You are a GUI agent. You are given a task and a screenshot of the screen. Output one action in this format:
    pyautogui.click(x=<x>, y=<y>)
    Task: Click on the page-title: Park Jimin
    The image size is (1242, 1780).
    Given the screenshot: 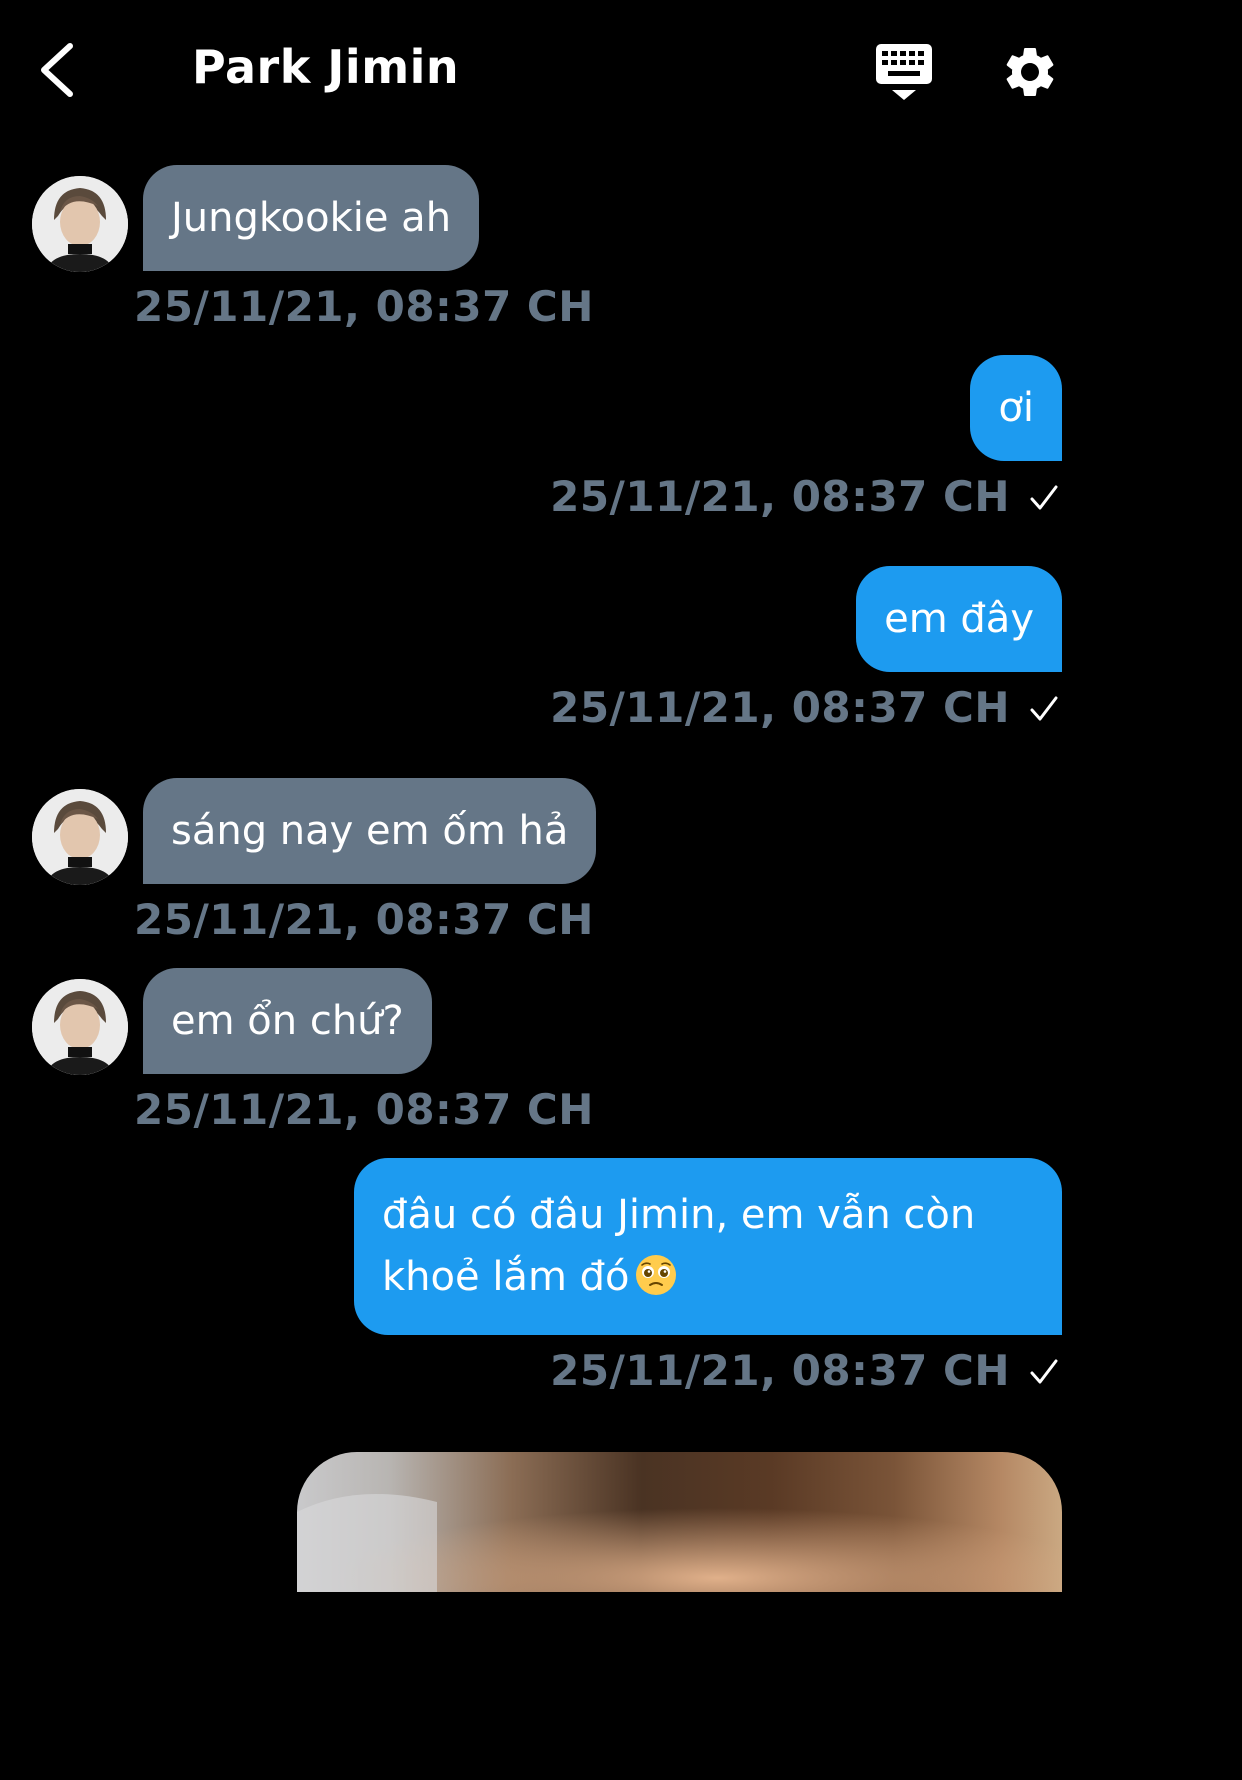 What is the action you would take?
    pyautogui.click(x=326, y=67)
    